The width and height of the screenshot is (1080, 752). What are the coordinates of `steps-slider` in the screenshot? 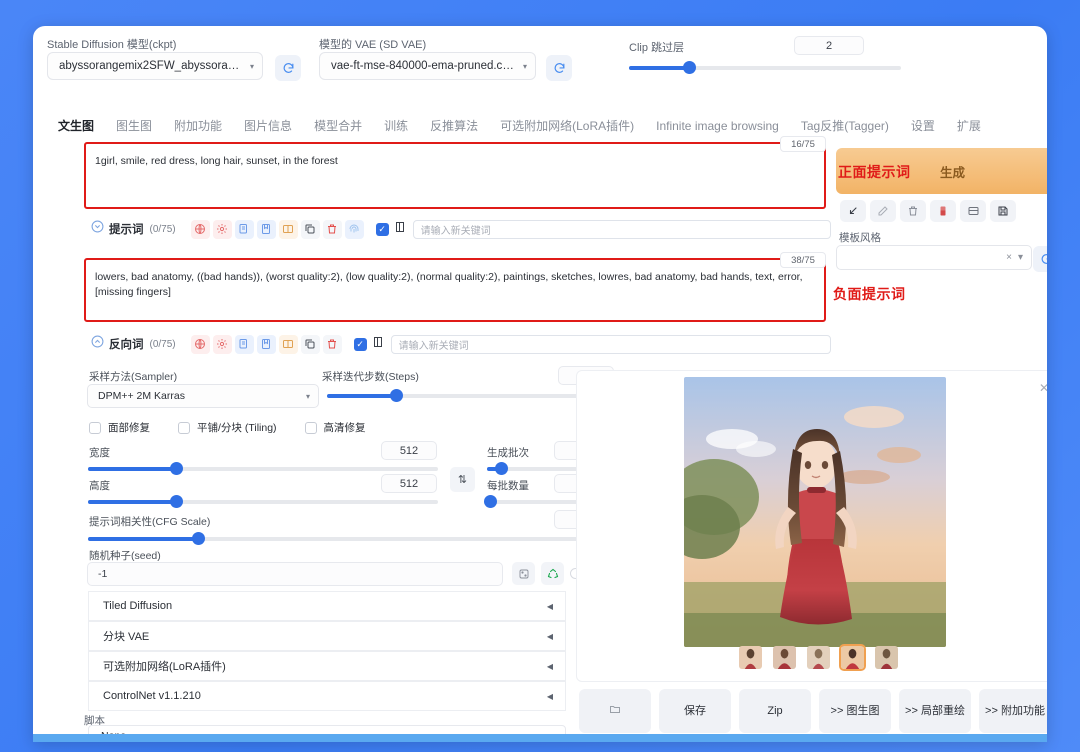 It's located at (470, 396).